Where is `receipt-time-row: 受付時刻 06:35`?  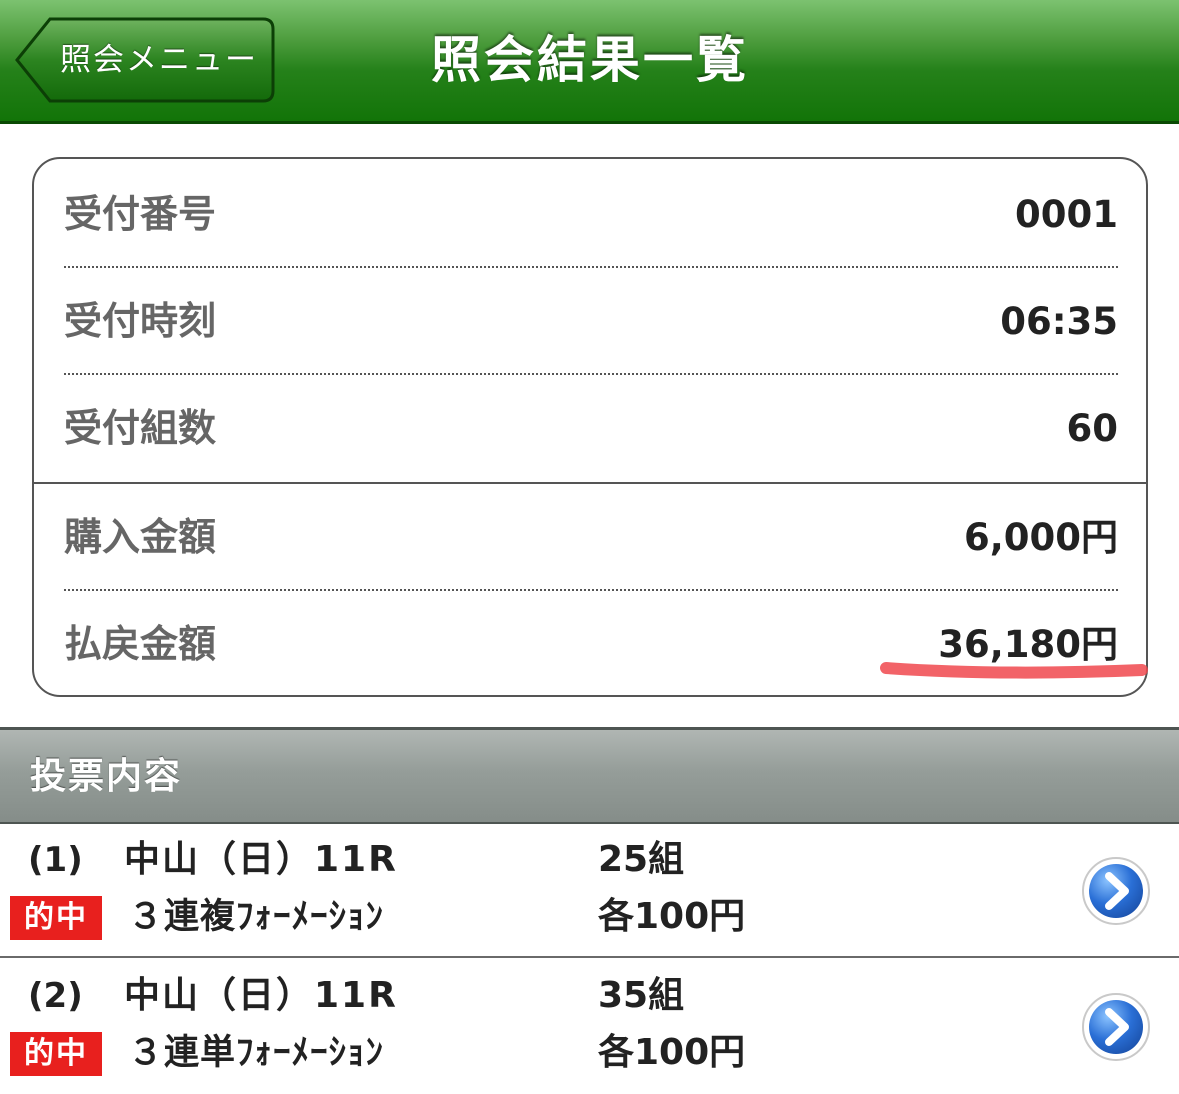
receipt-time-row: 受付時刻 06:35 is located at coordinates (591, 321).